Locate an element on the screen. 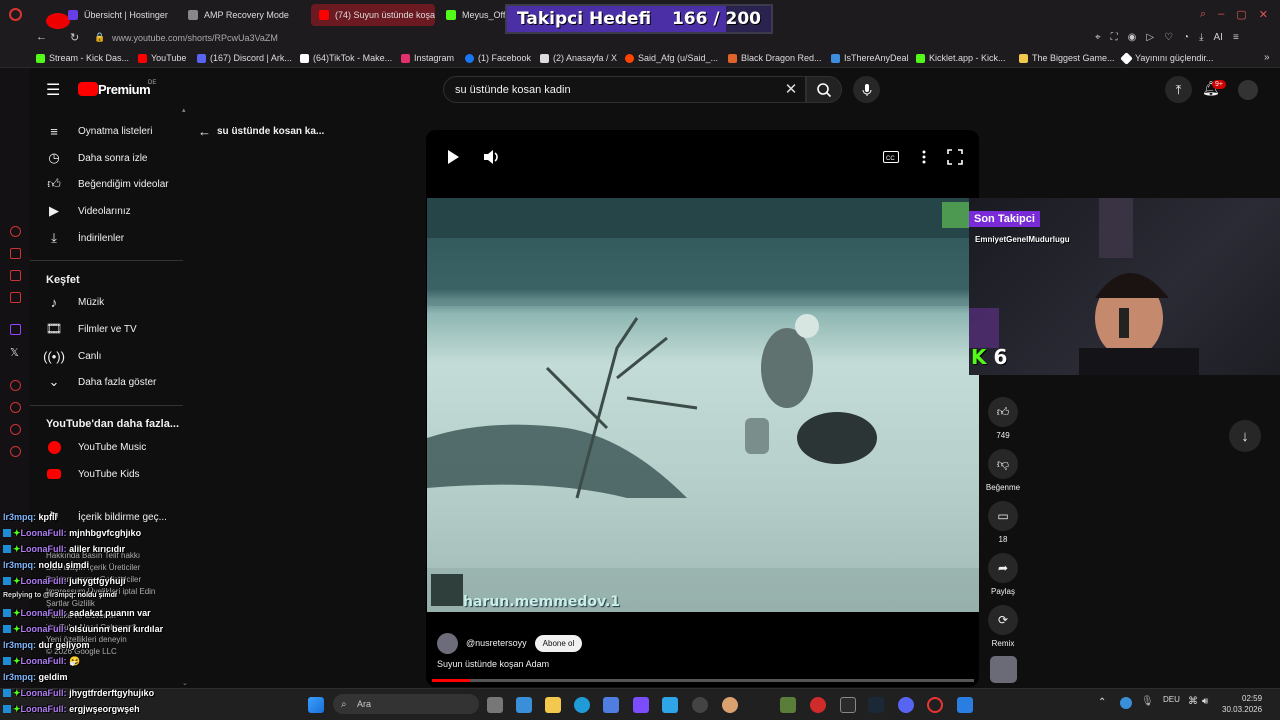 This screenshot has width=1280, height=720. video-progress-bar is located at coordinates (703, 680).